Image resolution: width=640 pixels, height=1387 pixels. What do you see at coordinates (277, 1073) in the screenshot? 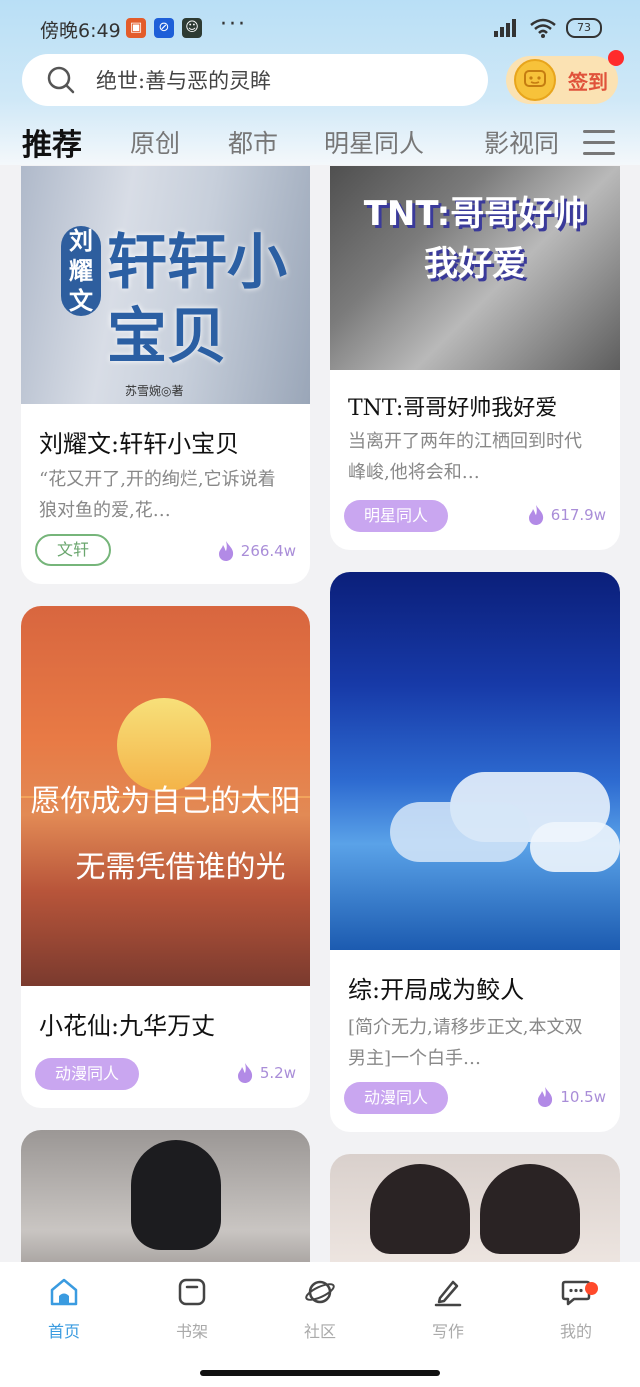
I see `heat-value: 5.2w` at bounding box center [277, 1073].